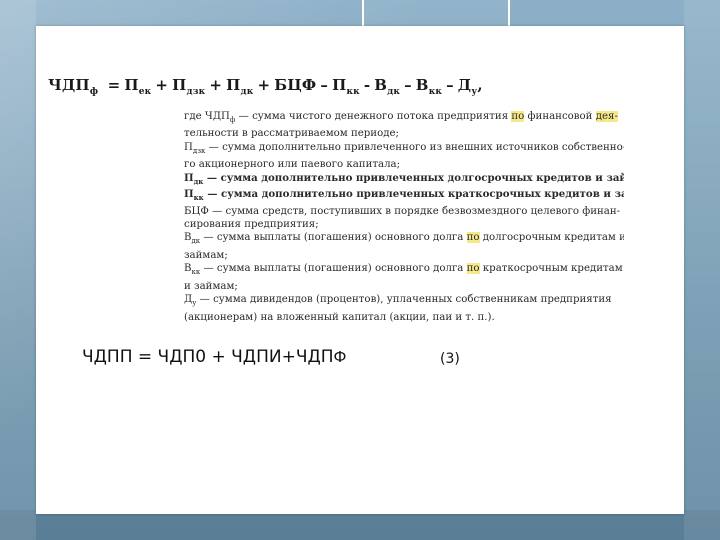 This screenshot has width=720, height=540. Describe the element at coordinates (340, 357) in the screenshot. I see `summary-formula-sub: Ф` at that location.